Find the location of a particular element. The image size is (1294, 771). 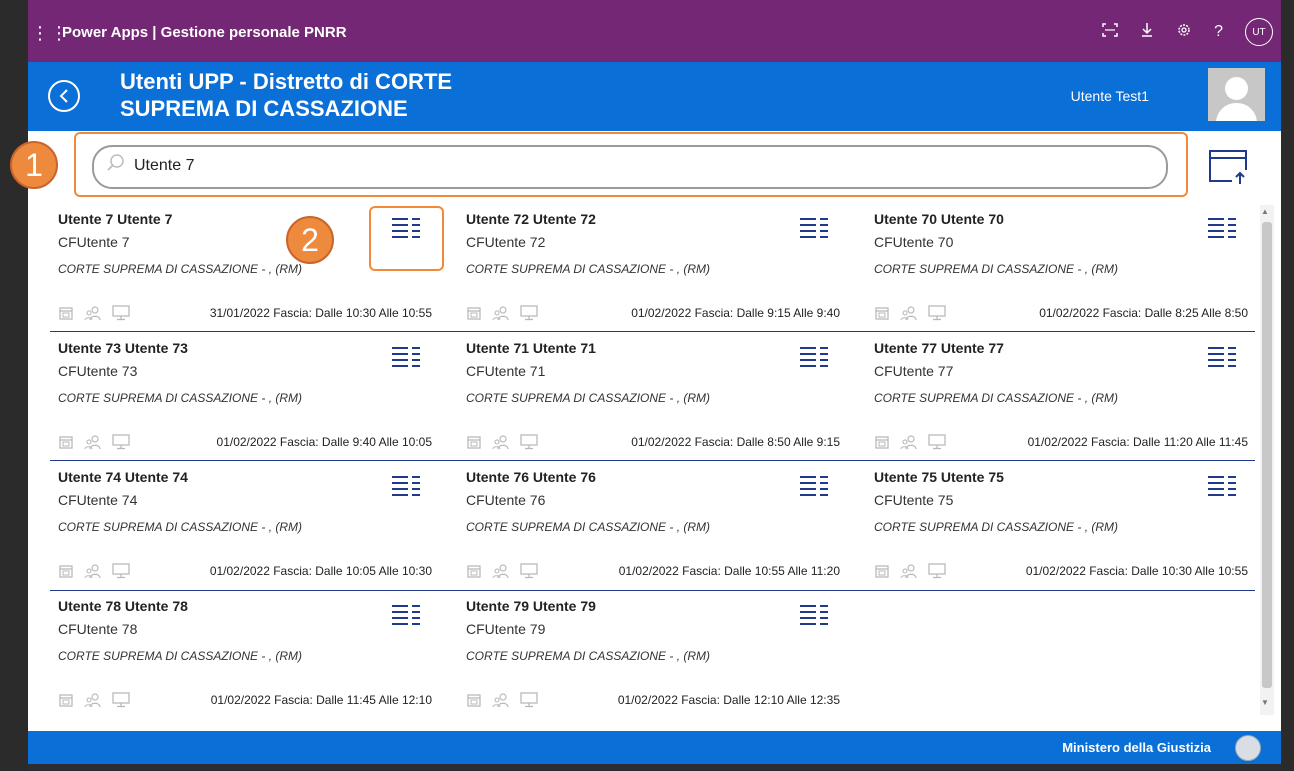

fit-screen-icon is located at coordinates (1110, 32).